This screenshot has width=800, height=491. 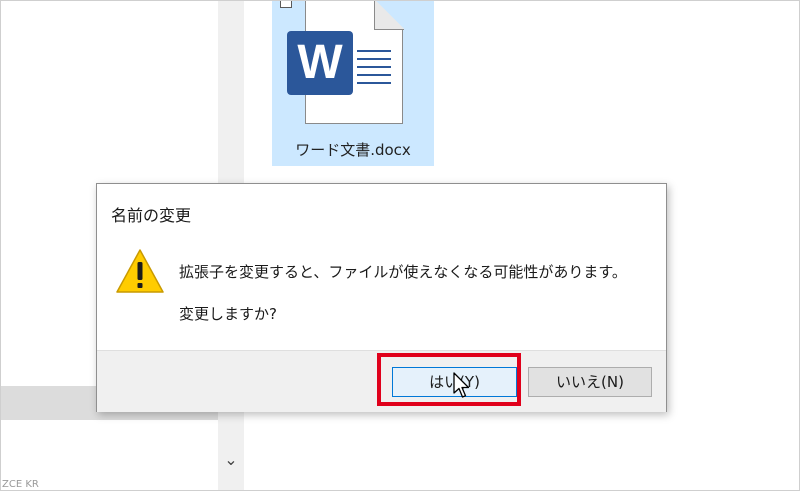 I want to click on dialog-message: 拡張子を変更すると、ファイルが使えなくなる可能性があります。, so click(x=403, y=272).